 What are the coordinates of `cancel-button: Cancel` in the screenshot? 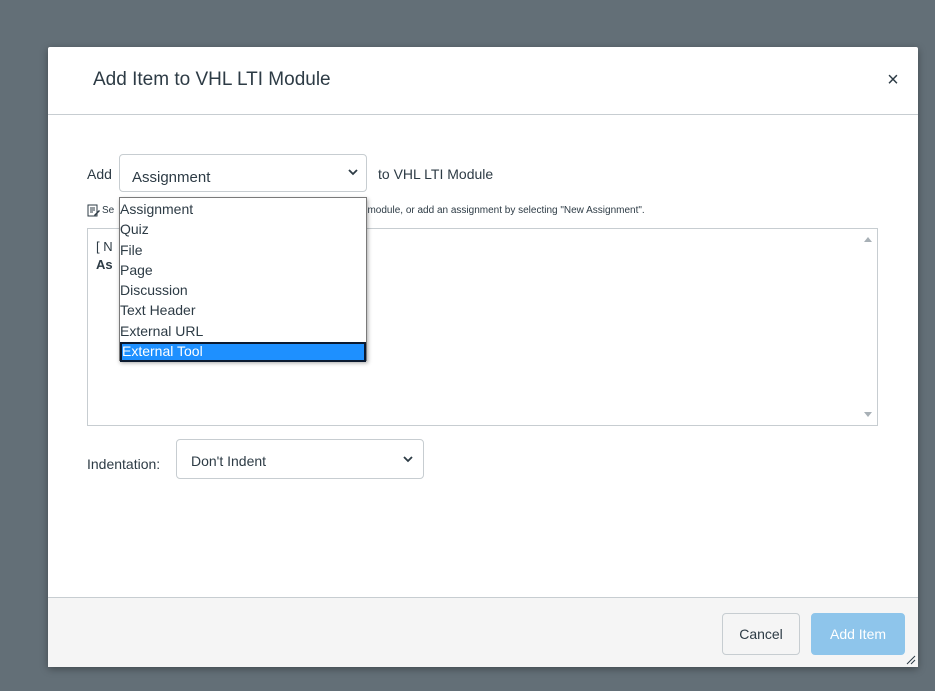 It's located at (761, 634).